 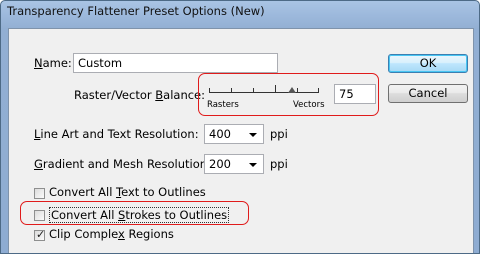 I want to click on name-label: Name:, so click(x=53, y=63).